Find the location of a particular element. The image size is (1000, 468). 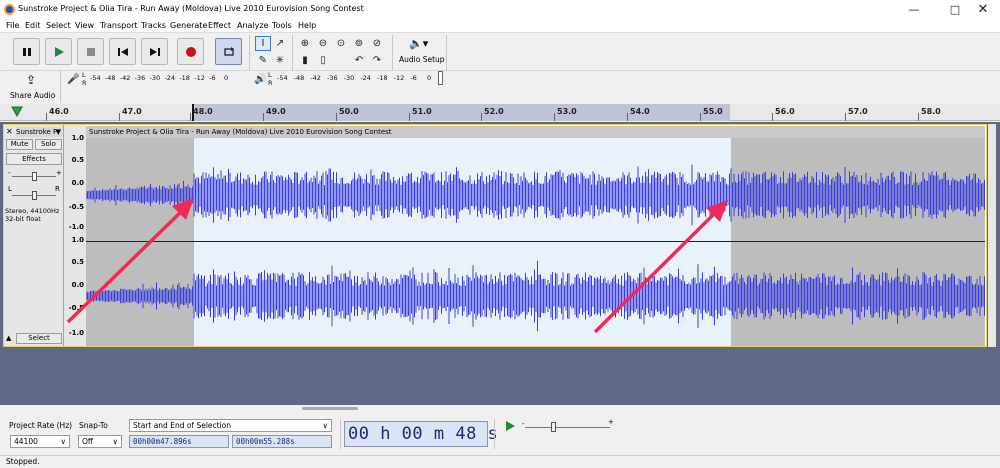

close-icon: ✕ is located at coordinates (983, 9).